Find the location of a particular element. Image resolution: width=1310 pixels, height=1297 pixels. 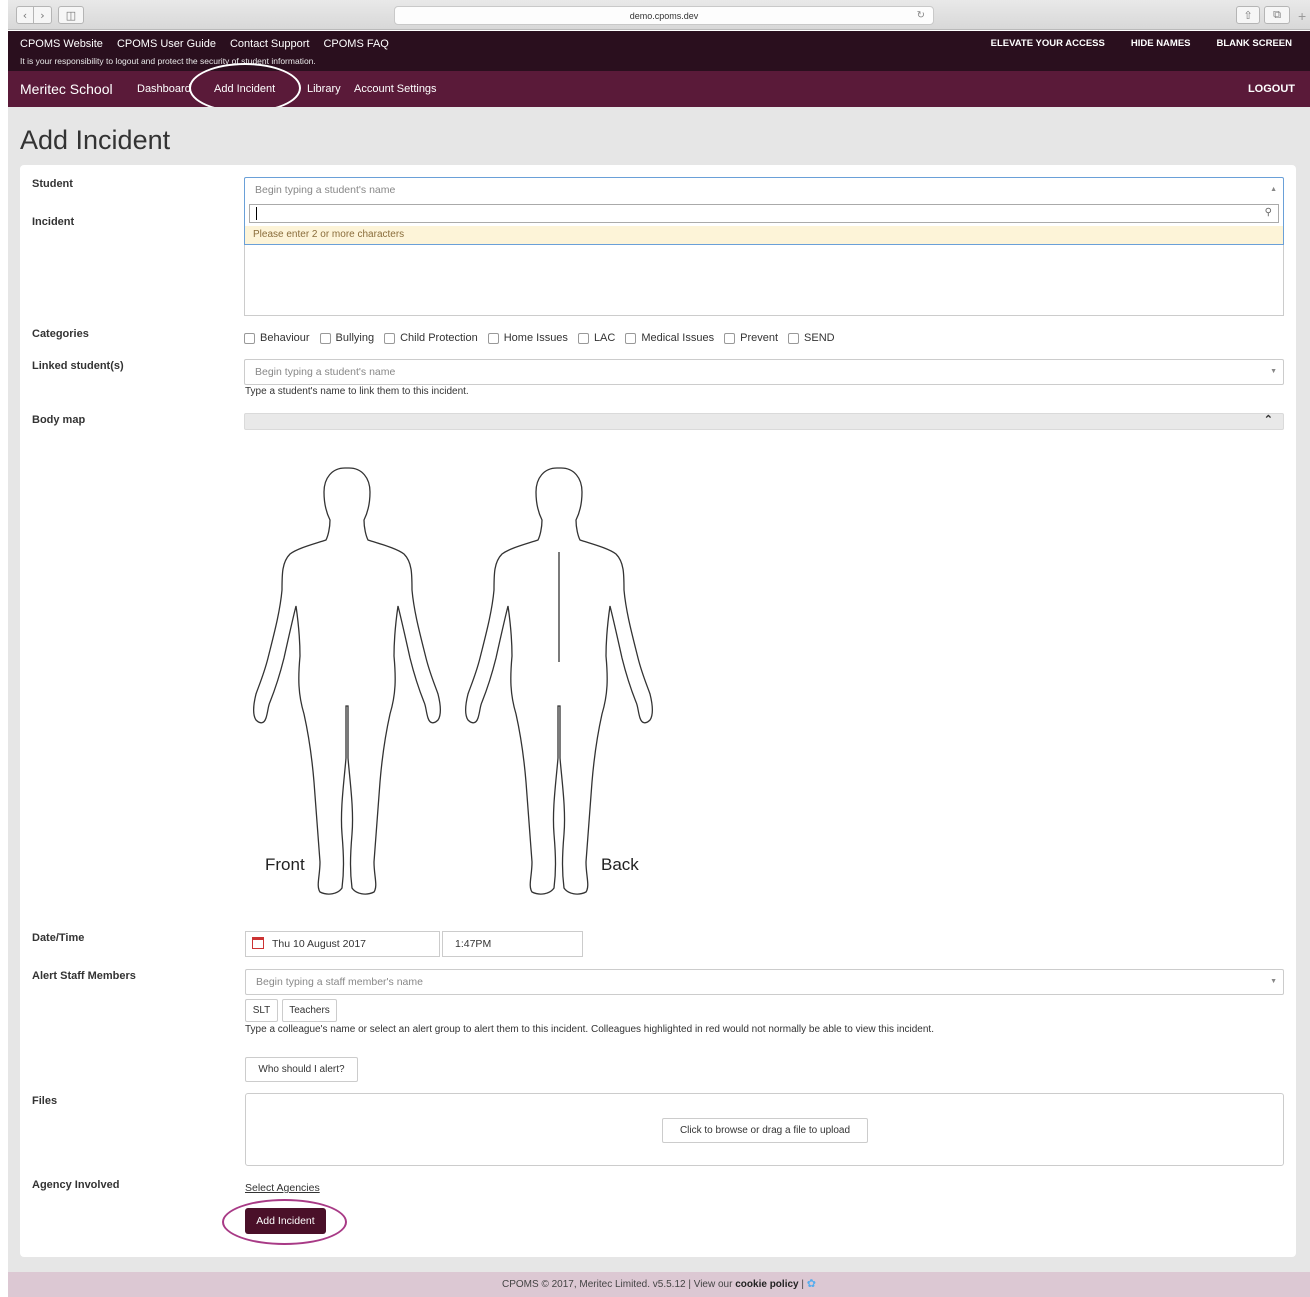

category-label: Behaviour is located at coordinates (285, 338).